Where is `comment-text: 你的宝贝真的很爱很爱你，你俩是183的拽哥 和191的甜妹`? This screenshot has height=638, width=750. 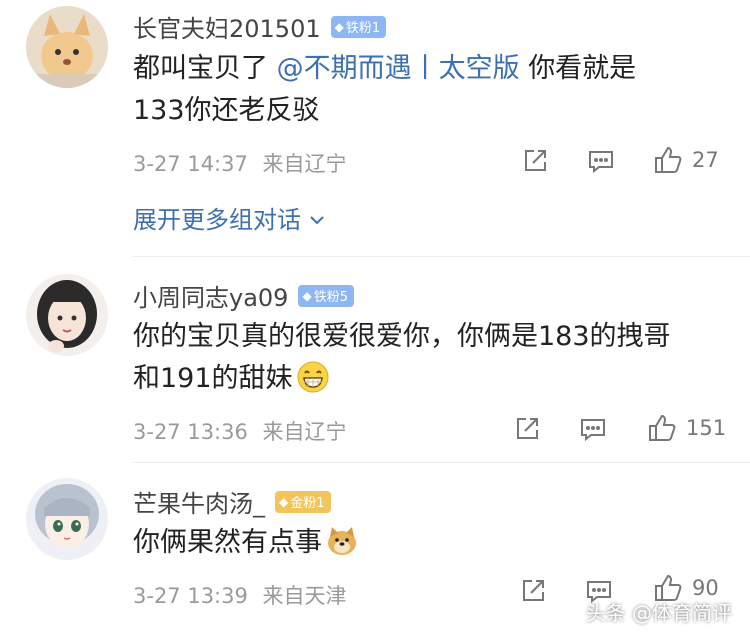 comment-text: 你的宝贝真的很爱很爱你，你俩是183的拽哥 和191的甜妹 is located at coordinates (402, 358).